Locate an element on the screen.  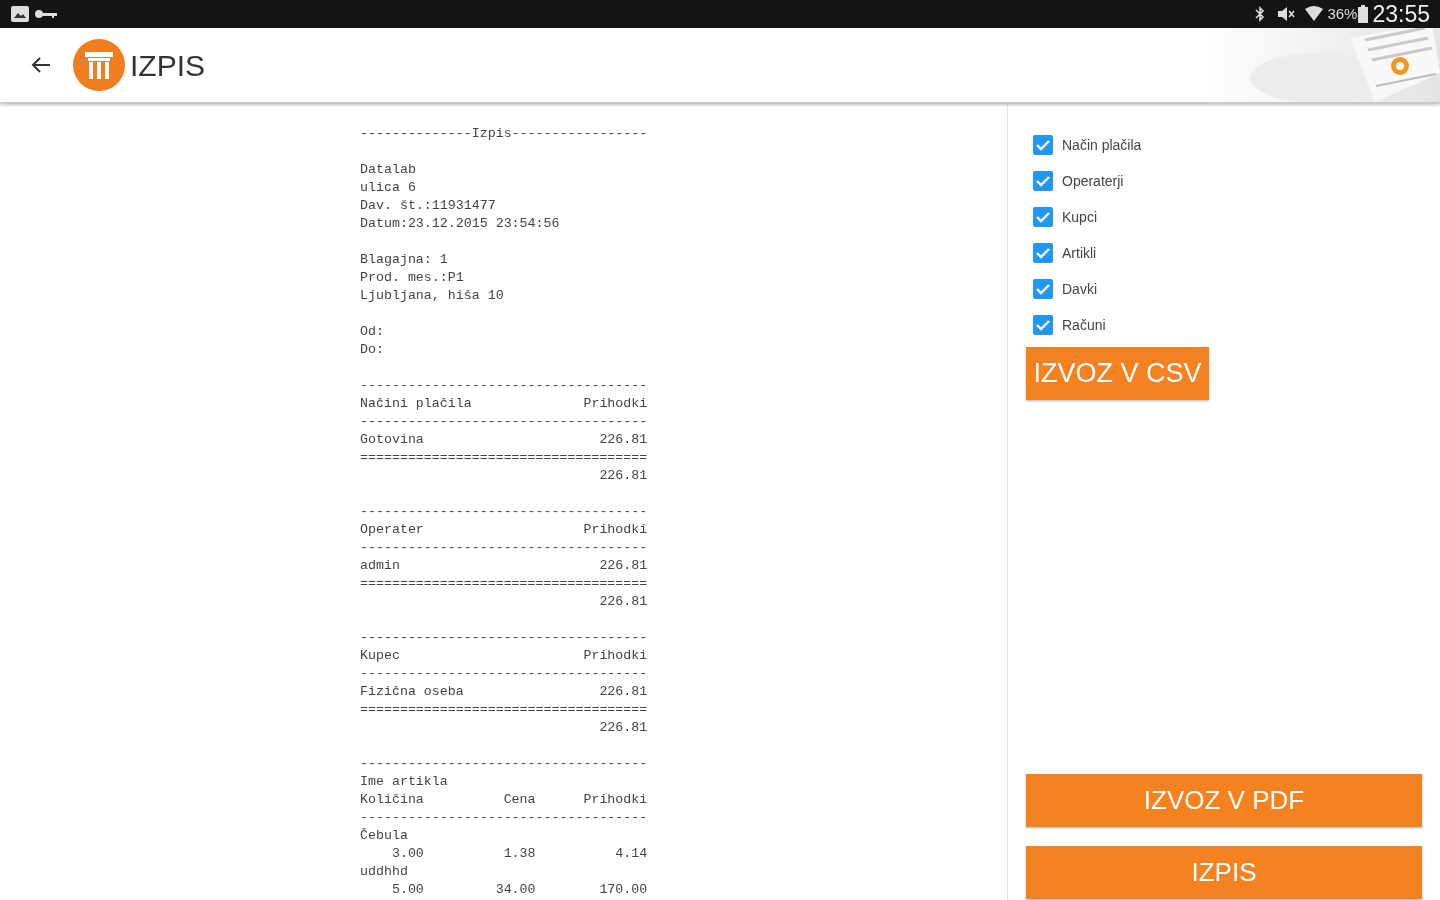
receipt-line: 3.00 1.38 4.14 is located at coordinates (519, 854).